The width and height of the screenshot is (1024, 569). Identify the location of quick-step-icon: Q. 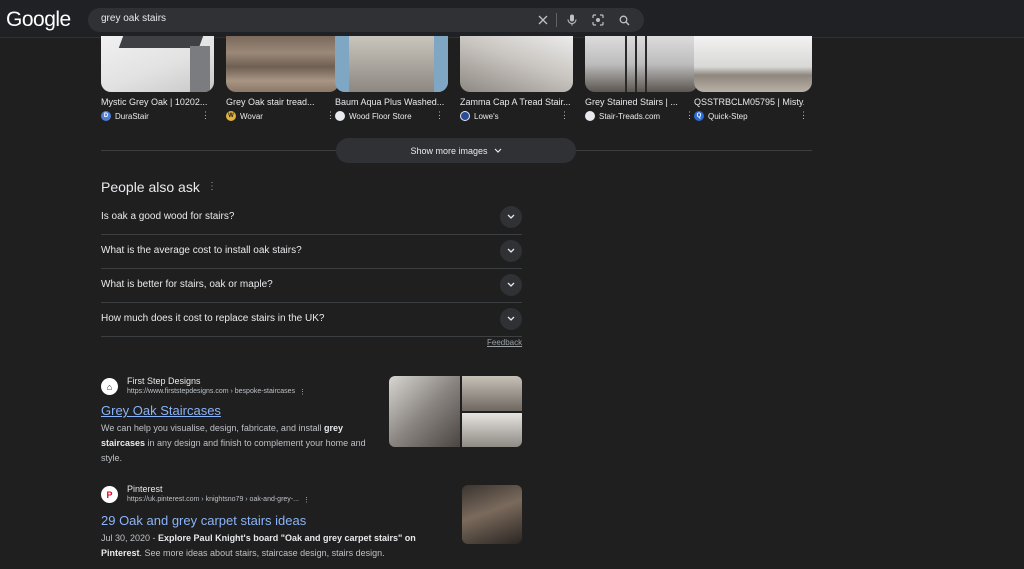
(699, 116).